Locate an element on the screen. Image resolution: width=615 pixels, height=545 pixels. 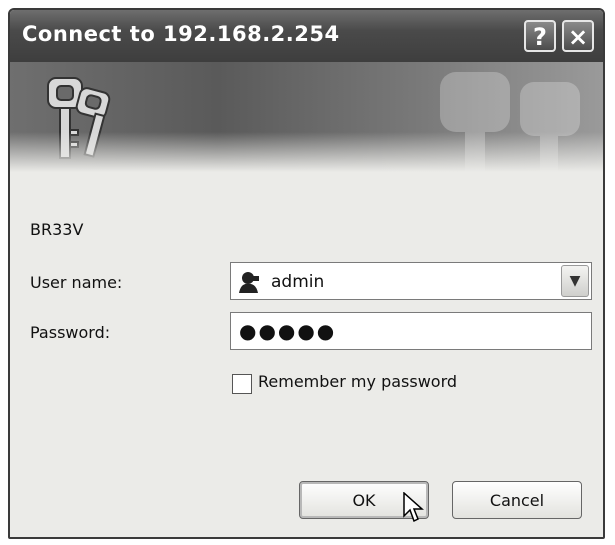
window-title: Connect to 192.168.2.254 is located at coordinates (181, 34).